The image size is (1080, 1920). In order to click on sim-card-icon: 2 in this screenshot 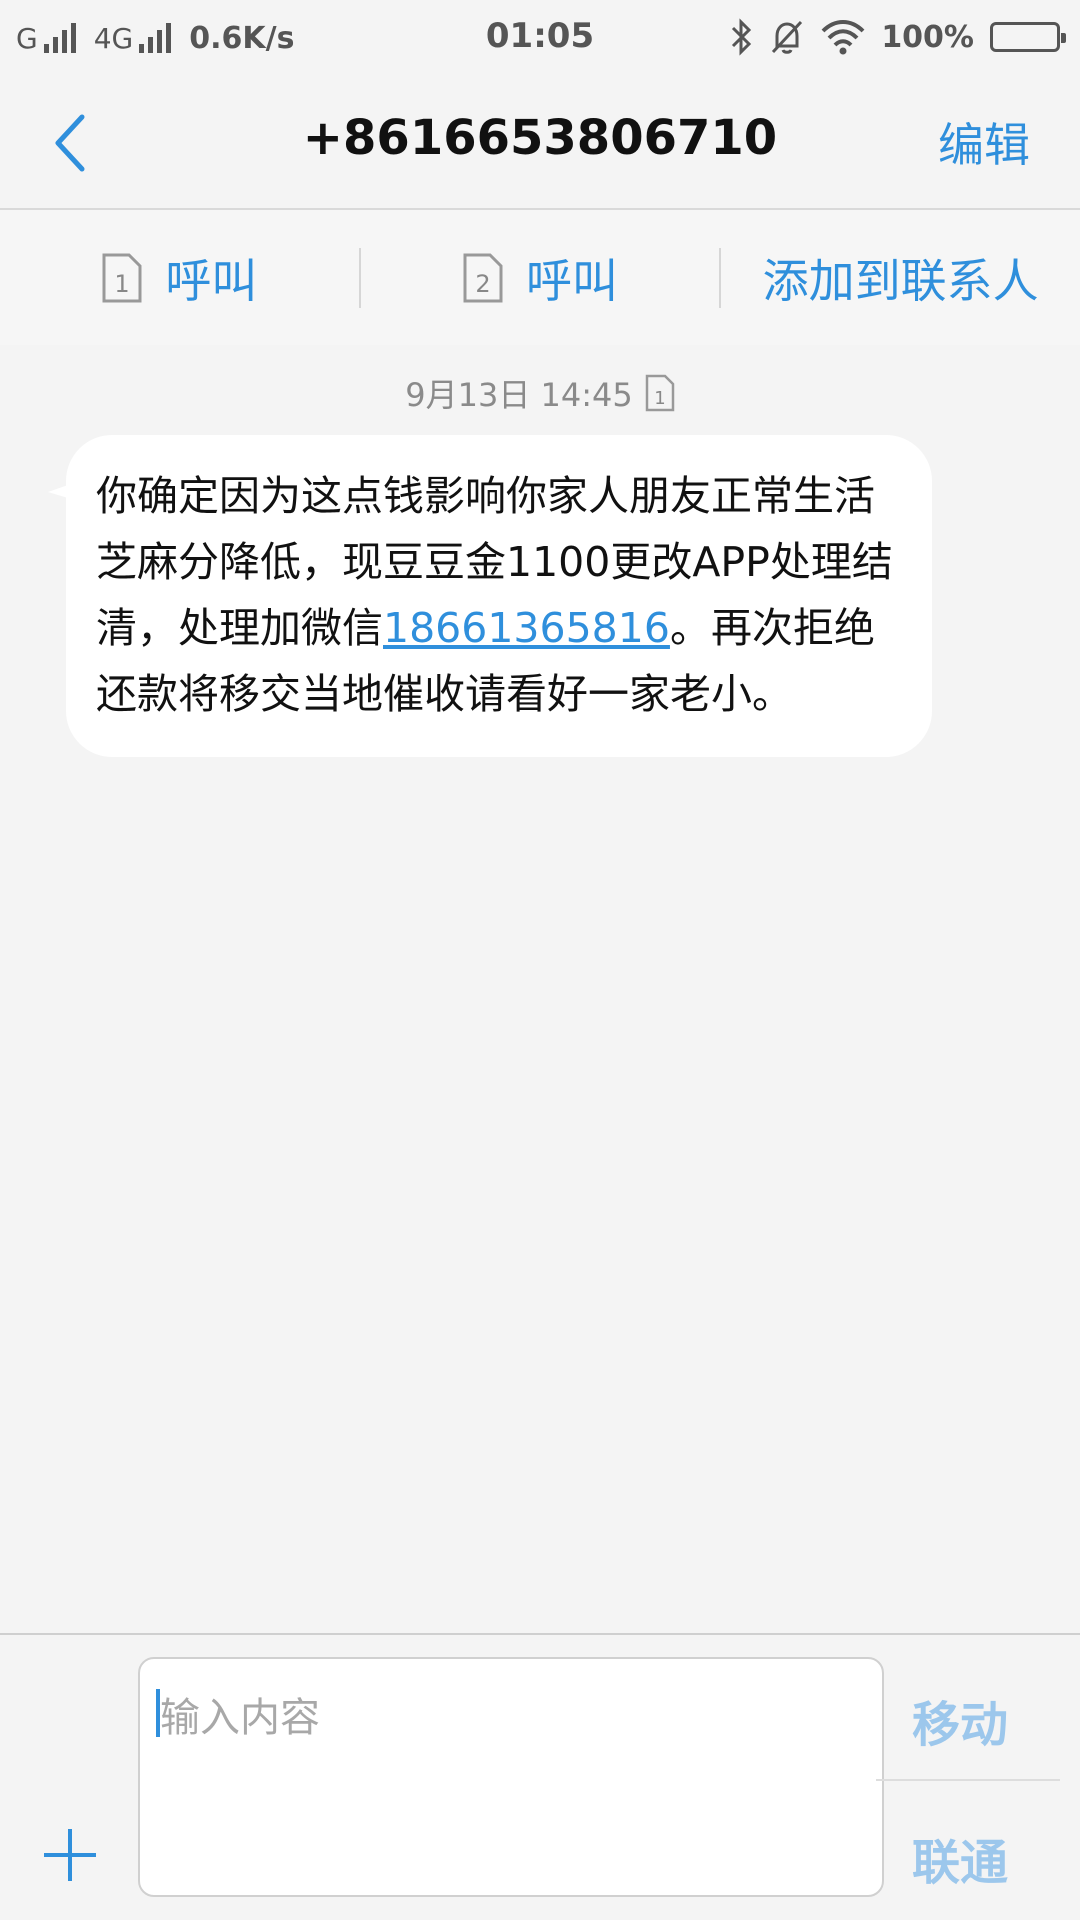, I will do `click(483, 277)`.